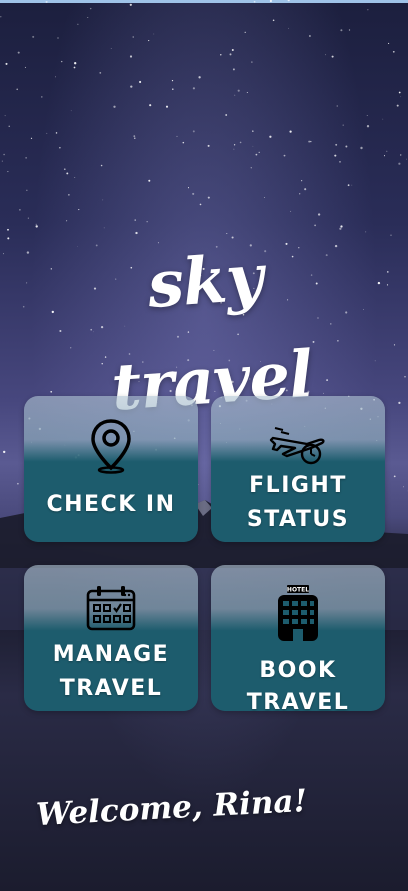 The width and height of the screenshot is (408, 891). Describe the element at coordinates (111, 446) in the screenshot. I see `location-pin-icon` at that location.